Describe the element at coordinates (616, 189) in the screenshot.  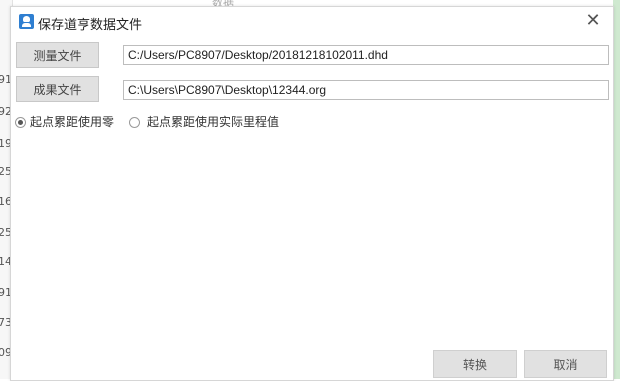
I see `background-sheet-edge` at that location.